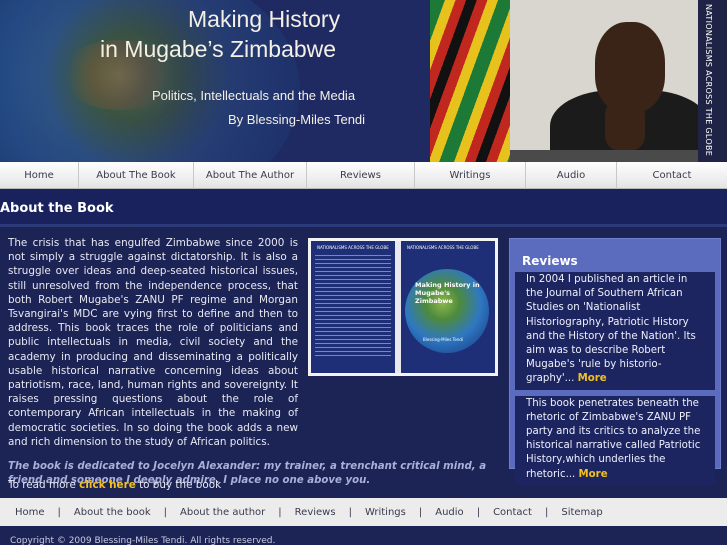  I want to click on site-subtitle: Politics, Intellectuals and the Media, so click(254, 95).